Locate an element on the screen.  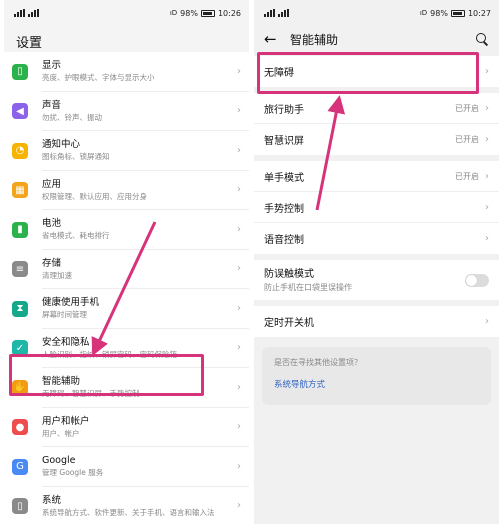
apps-icon: ▦ is located at coordinates (20, 190).